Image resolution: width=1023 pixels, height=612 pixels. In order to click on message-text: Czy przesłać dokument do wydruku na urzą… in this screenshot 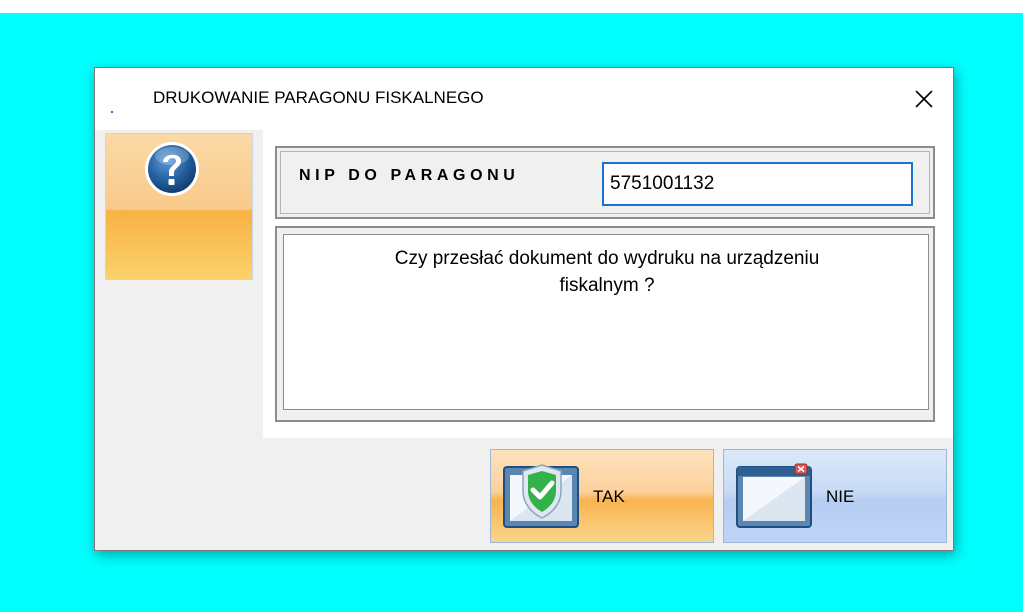, I will do `click(607, 272)`.